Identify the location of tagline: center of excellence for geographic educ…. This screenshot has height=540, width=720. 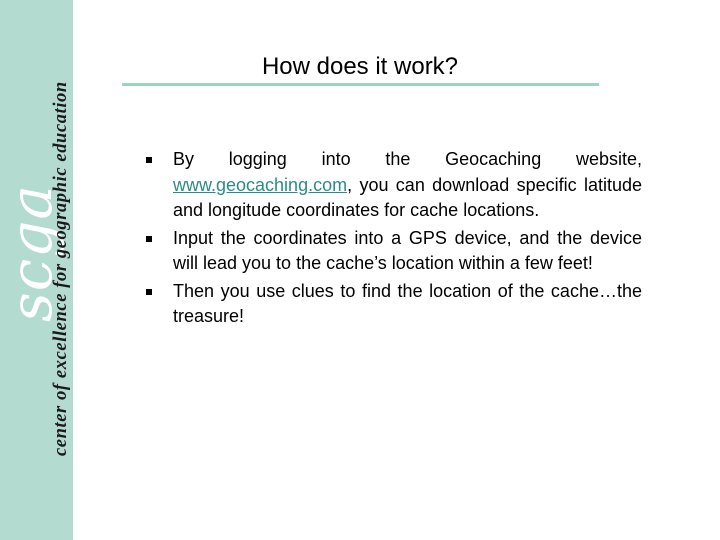
(61, 268).